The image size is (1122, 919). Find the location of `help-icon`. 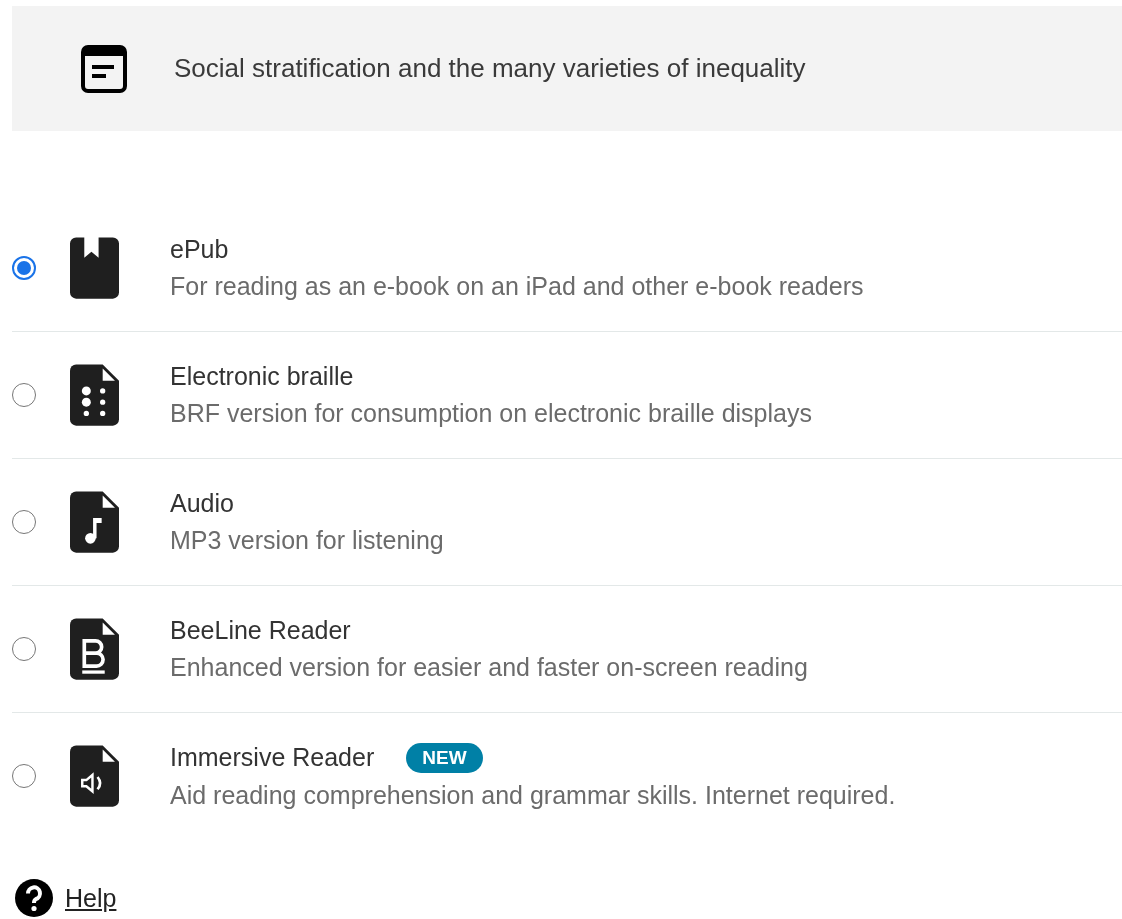

help-icon is located at coordinates (34, 898).